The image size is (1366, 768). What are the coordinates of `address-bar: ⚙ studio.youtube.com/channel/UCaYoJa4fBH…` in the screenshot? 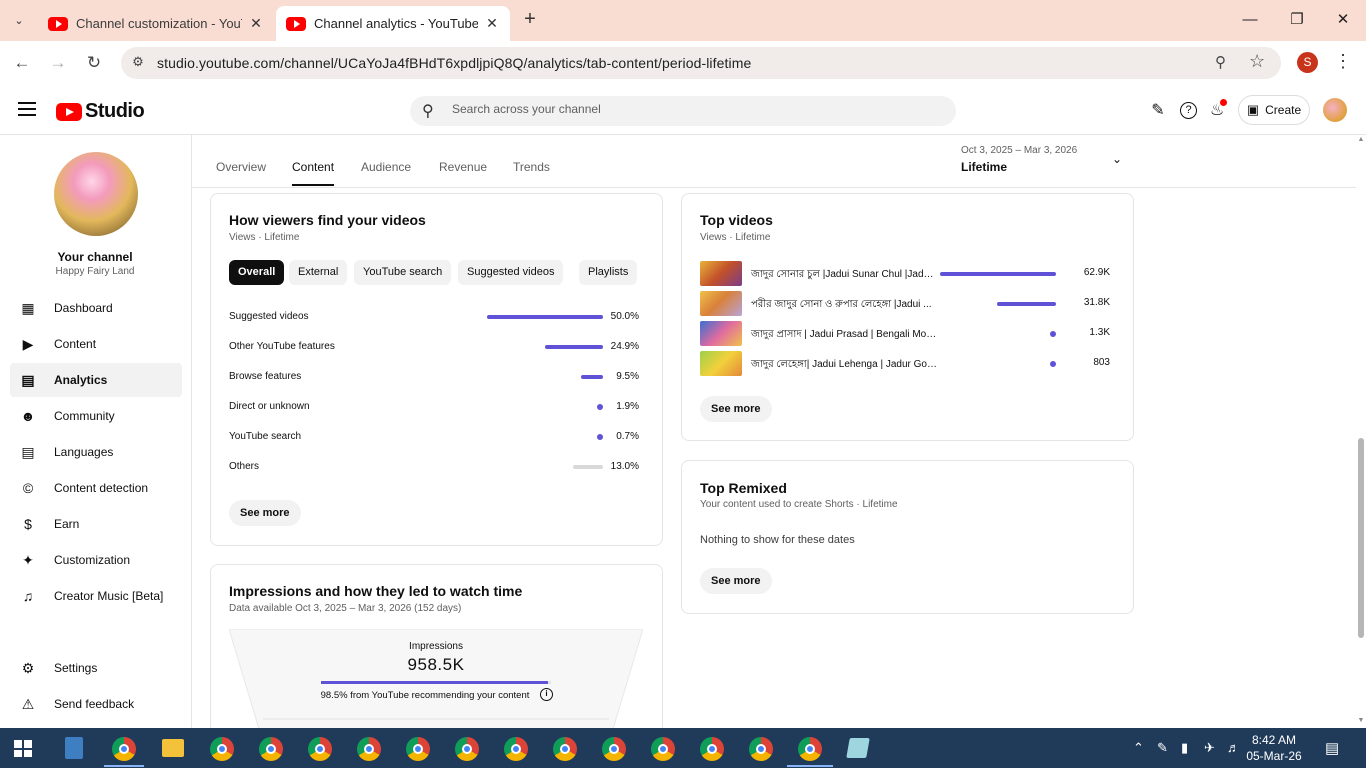 It's located at (701, 63).